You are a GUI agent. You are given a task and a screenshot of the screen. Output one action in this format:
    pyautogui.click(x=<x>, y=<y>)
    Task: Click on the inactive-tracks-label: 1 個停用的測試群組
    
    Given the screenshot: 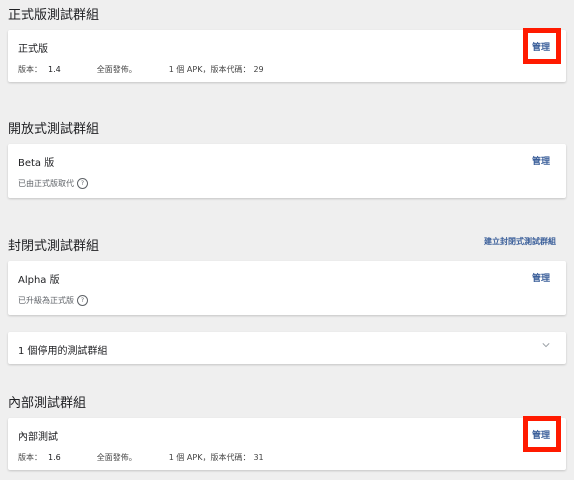 What is the action you would take?
    pyautogui.click(x=63, y=351)
    